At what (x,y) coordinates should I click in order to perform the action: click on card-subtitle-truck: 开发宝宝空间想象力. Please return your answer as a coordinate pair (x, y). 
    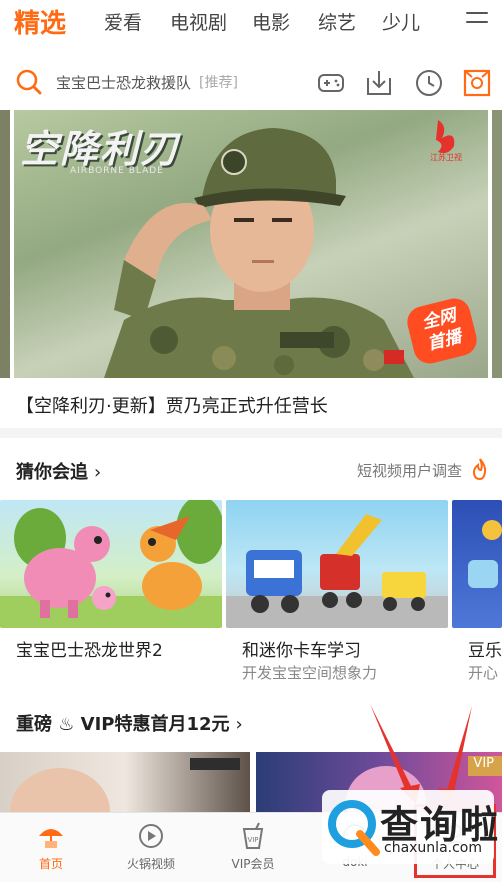
    Looking at the image, I should click on (310, 673).